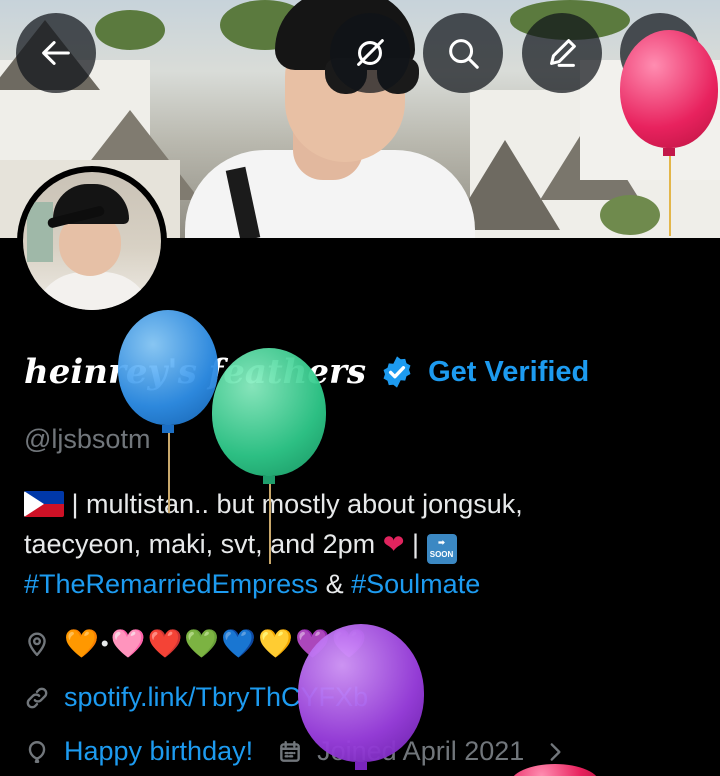  Describe the element at coordinates (171, 584) in the screenshot. I see `hashtag-remarried-empress: #TheRemarriedEmpress` at that location.